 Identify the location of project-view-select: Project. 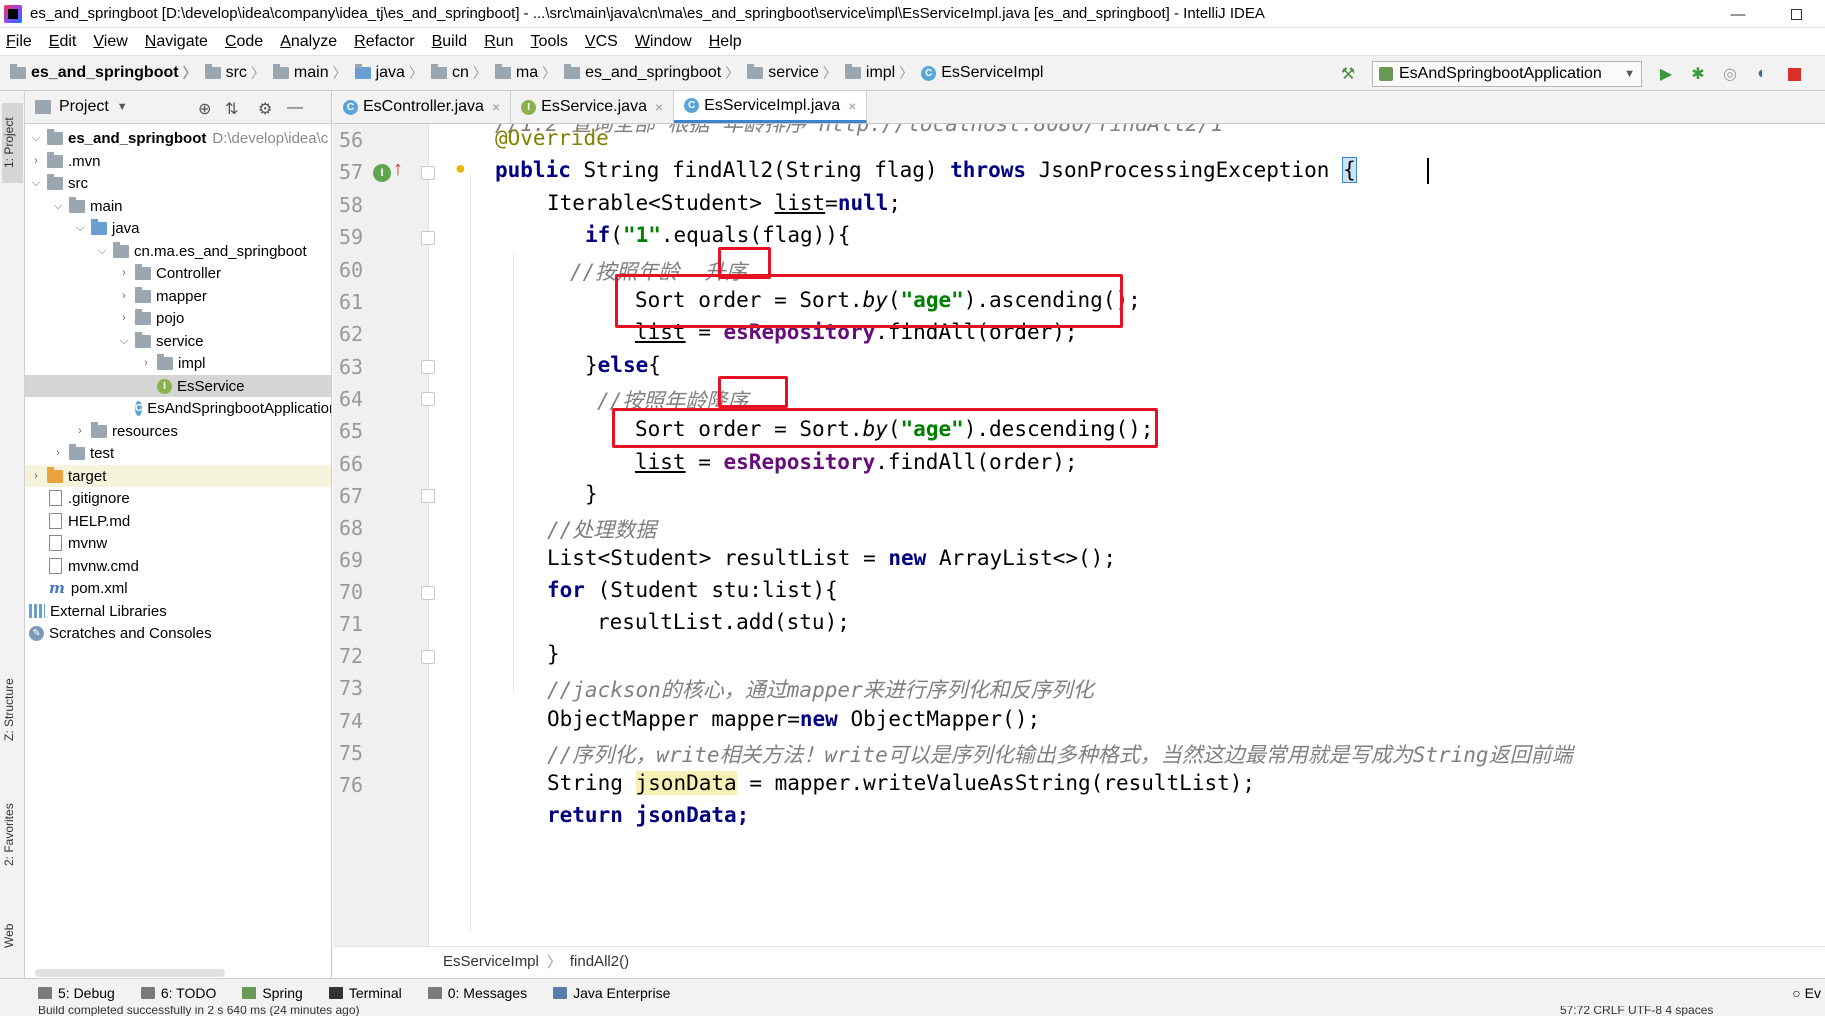
(84, 107).